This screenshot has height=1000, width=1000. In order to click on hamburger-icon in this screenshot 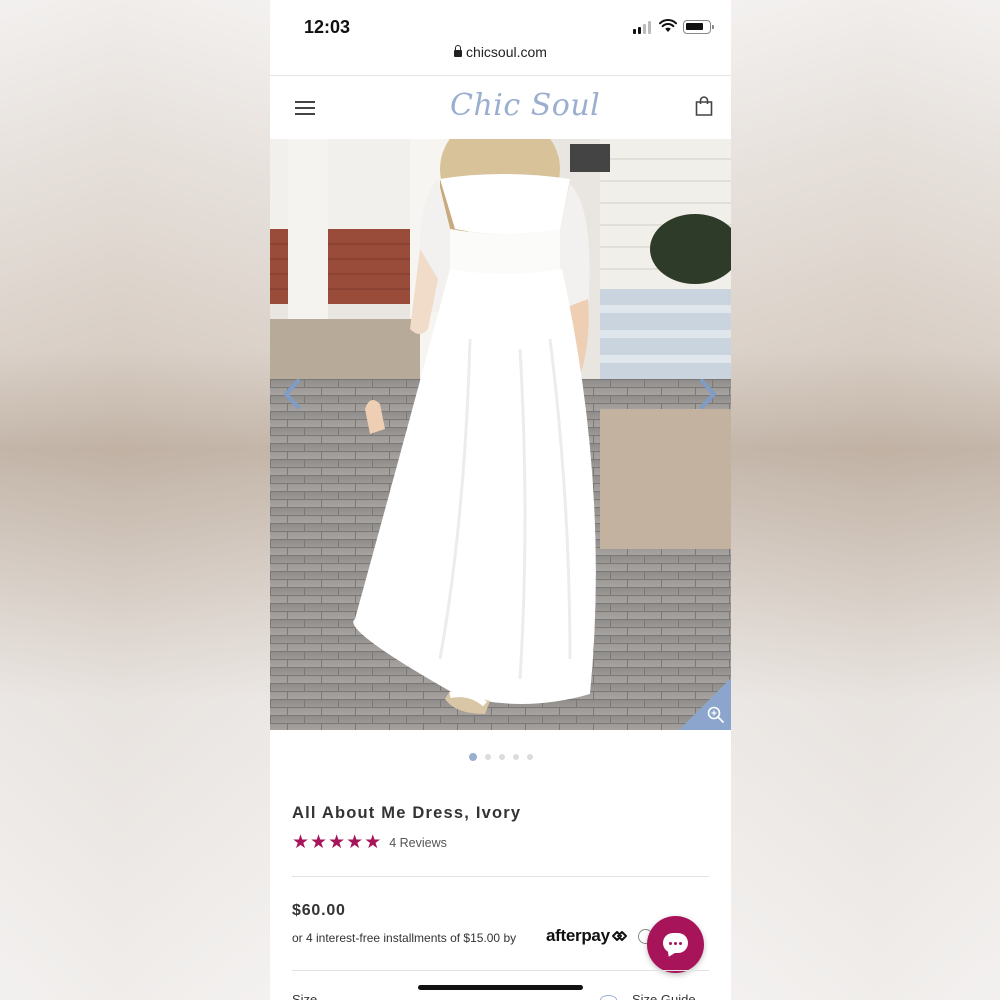, I will do `click(305, 108)`.